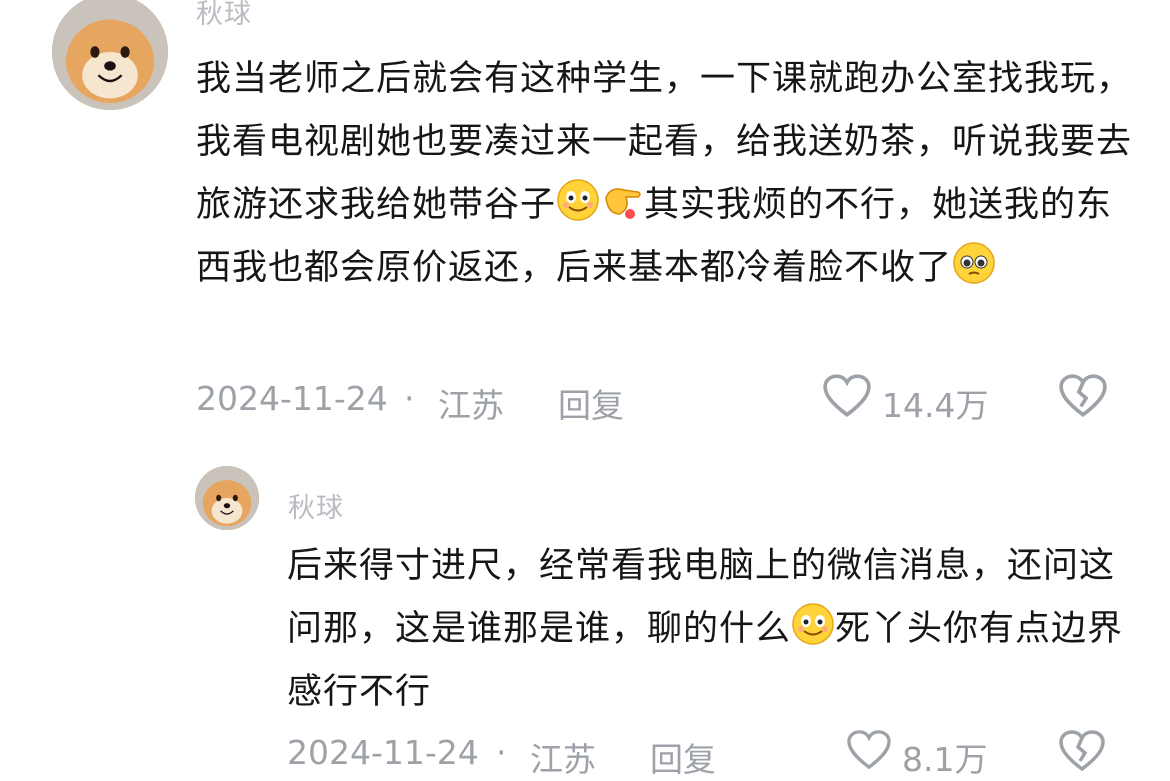  I want to click on comment-meta: 2024-11-24 · 江苏 回复 14.4万, so click(585, 399).